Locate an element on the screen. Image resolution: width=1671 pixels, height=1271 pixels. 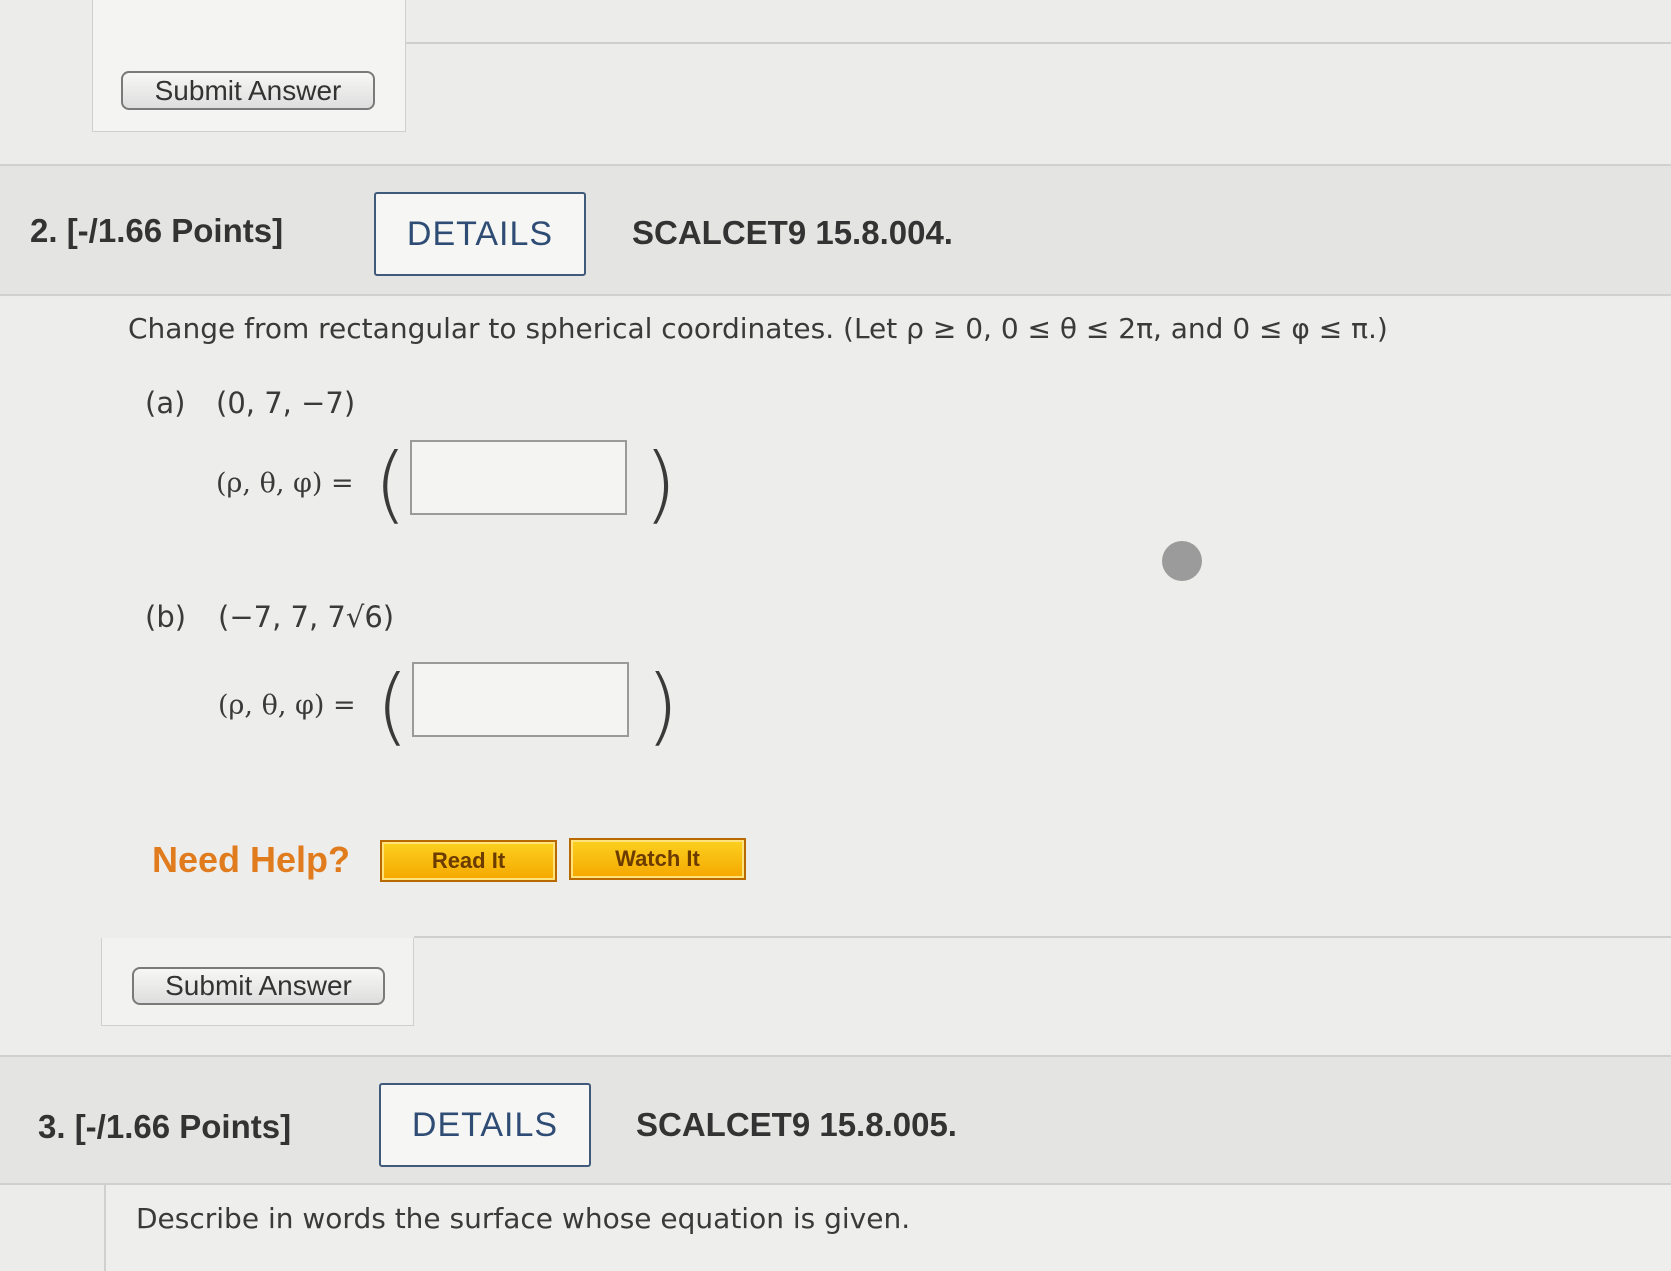
part-a-lhs: (ρ, θ, φ) = is located at coordinates (285, 483).